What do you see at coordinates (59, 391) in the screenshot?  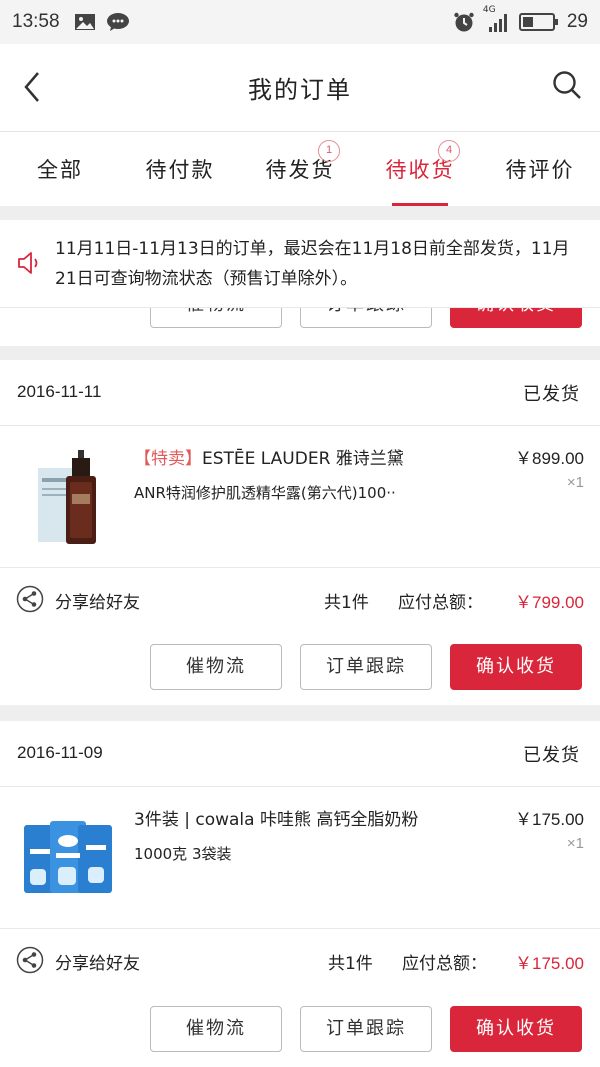 I see `order-date: 2016-11-11` at bounding box center [59, 391].